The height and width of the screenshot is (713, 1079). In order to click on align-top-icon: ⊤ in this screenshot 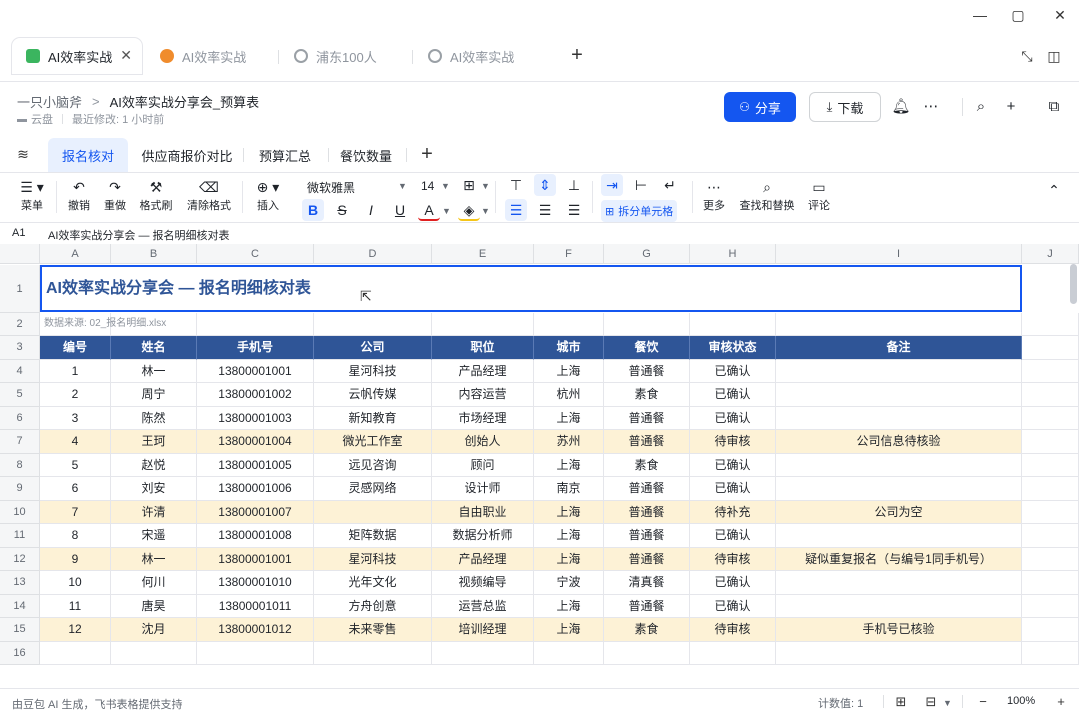, I will do `click(516, 185)`.